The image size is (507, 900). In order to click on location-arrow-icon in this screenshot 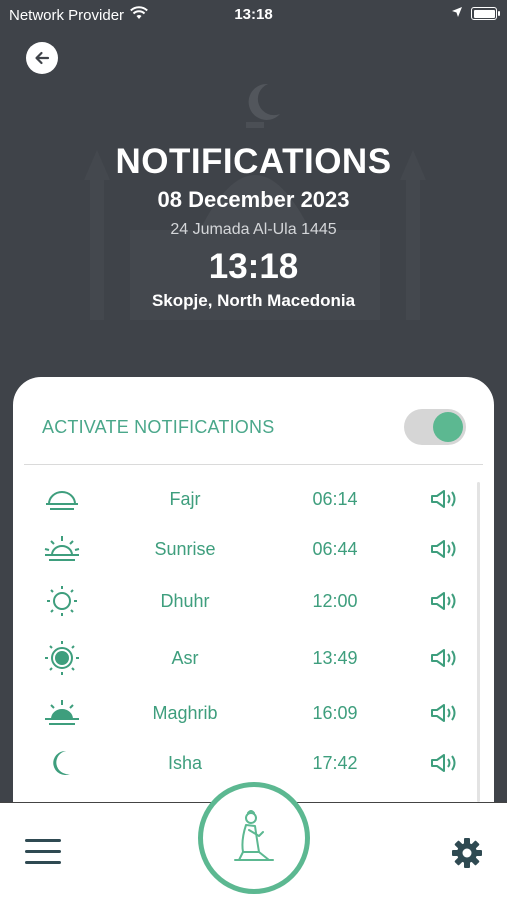, I will do `click(457, 13)`.